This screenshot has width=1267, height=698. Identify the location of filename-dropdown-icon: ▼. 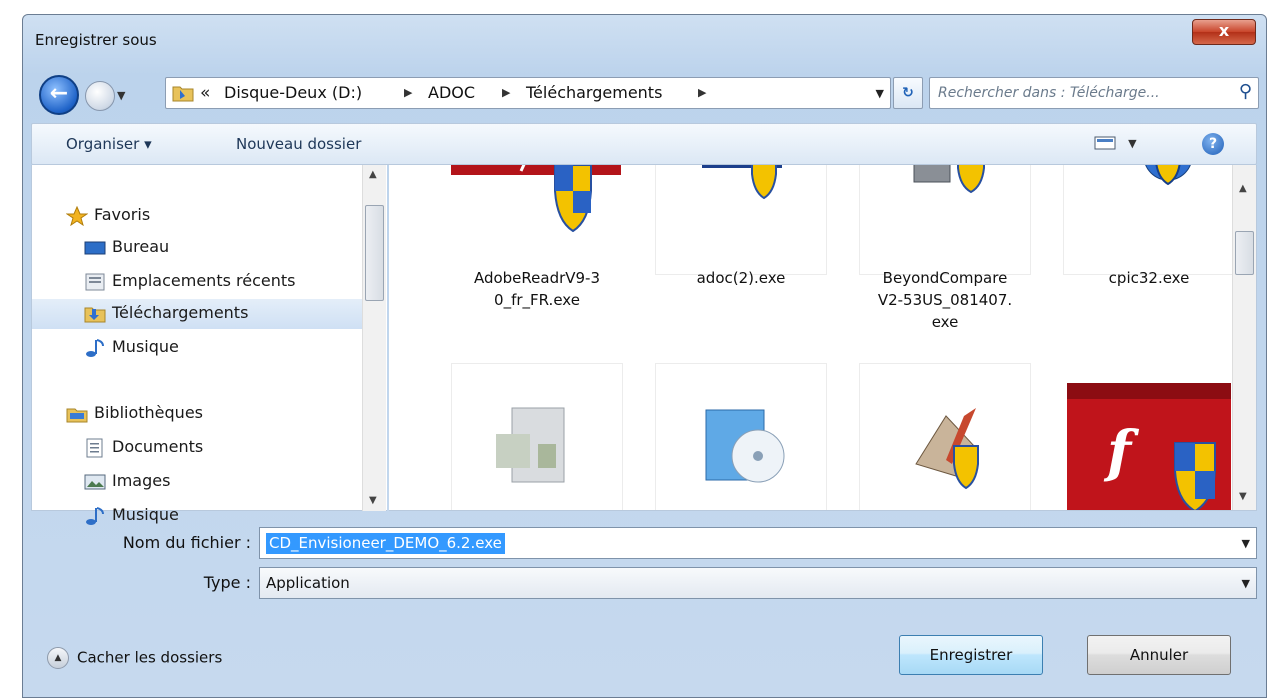
(1246, 543).